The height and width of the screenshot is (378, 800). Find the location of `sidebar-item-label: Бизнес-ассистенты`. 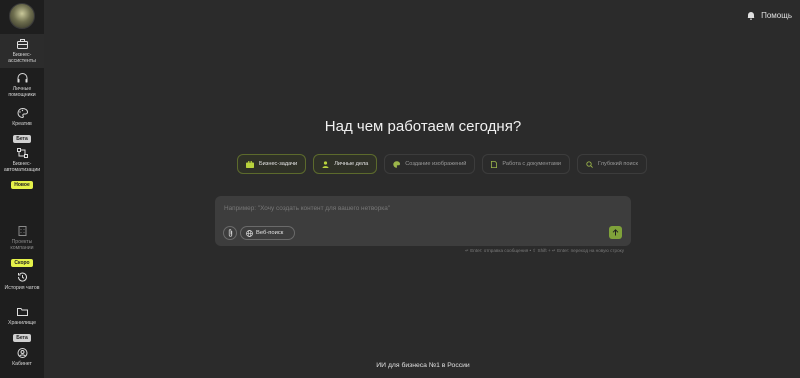

sidebar-item-label: Бизнес-ассистенты is located at coordinates (22, 58).